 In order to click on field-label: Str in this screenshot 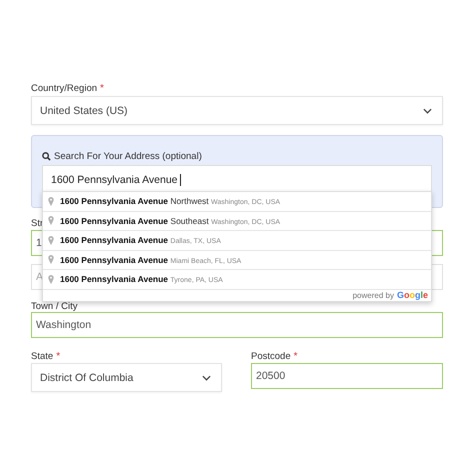, I will do `click(37, 223)`.